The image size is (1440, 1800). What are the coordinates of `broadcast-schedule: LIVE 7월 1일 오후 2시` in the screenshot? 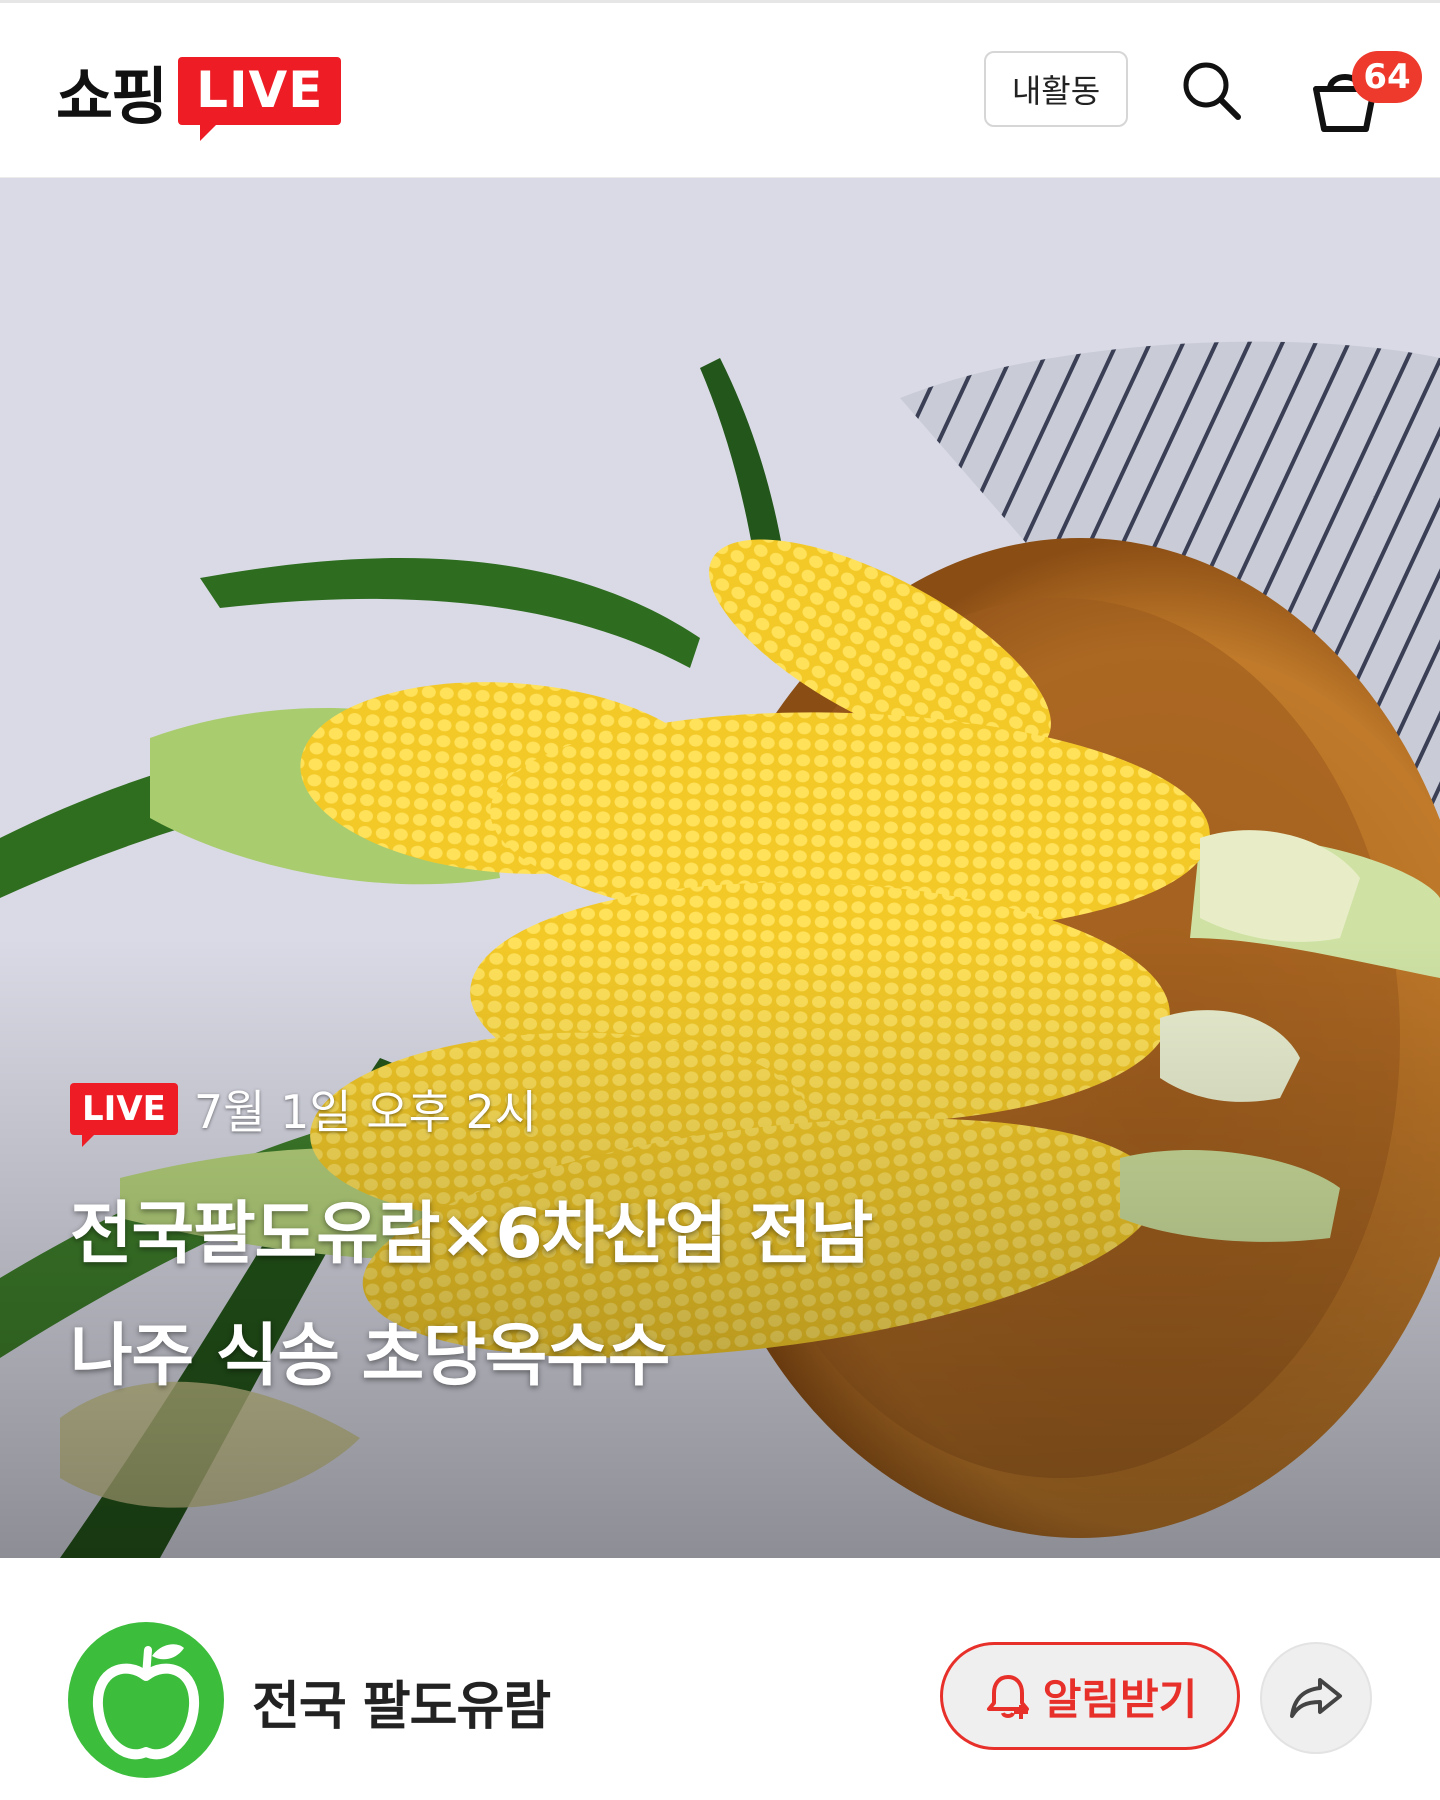 It's located at (304, 1111).